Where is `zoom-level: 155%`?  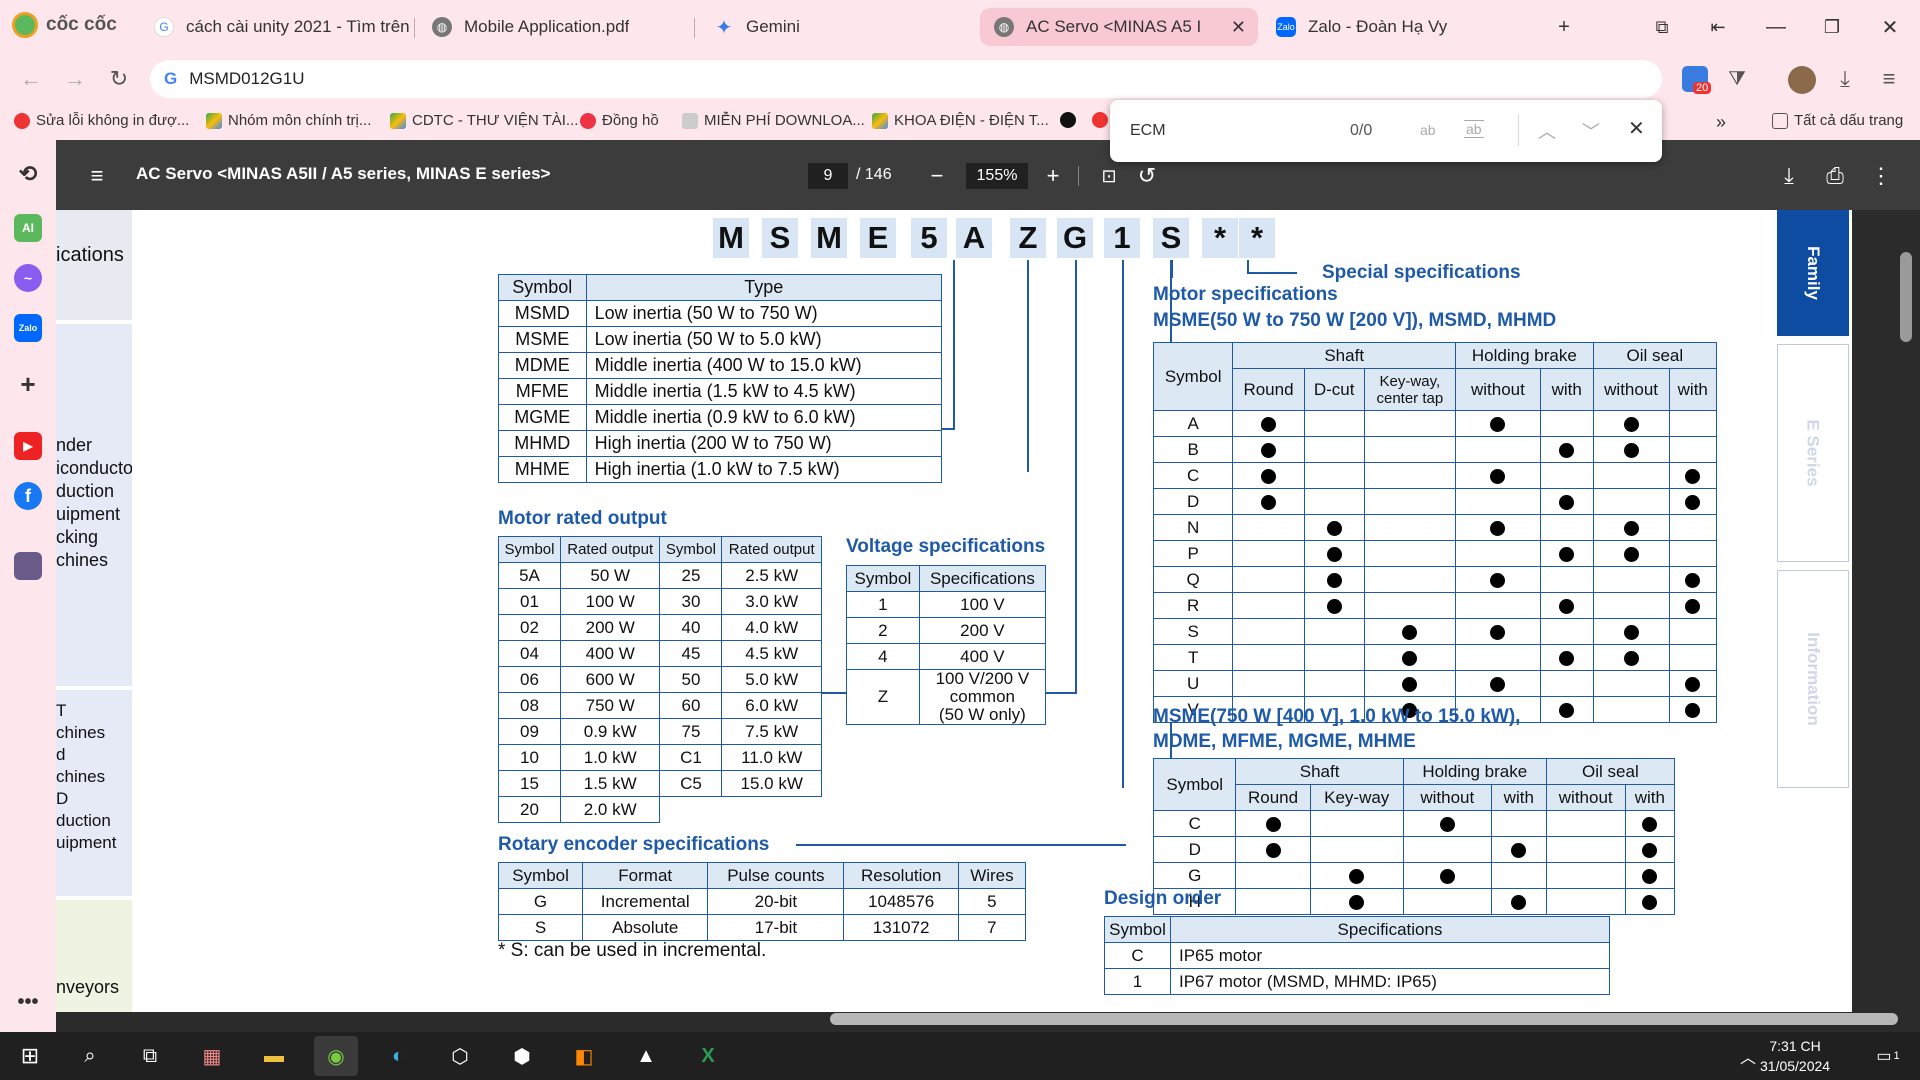 zoom-level: 155% is located at coordinates (997, 176).